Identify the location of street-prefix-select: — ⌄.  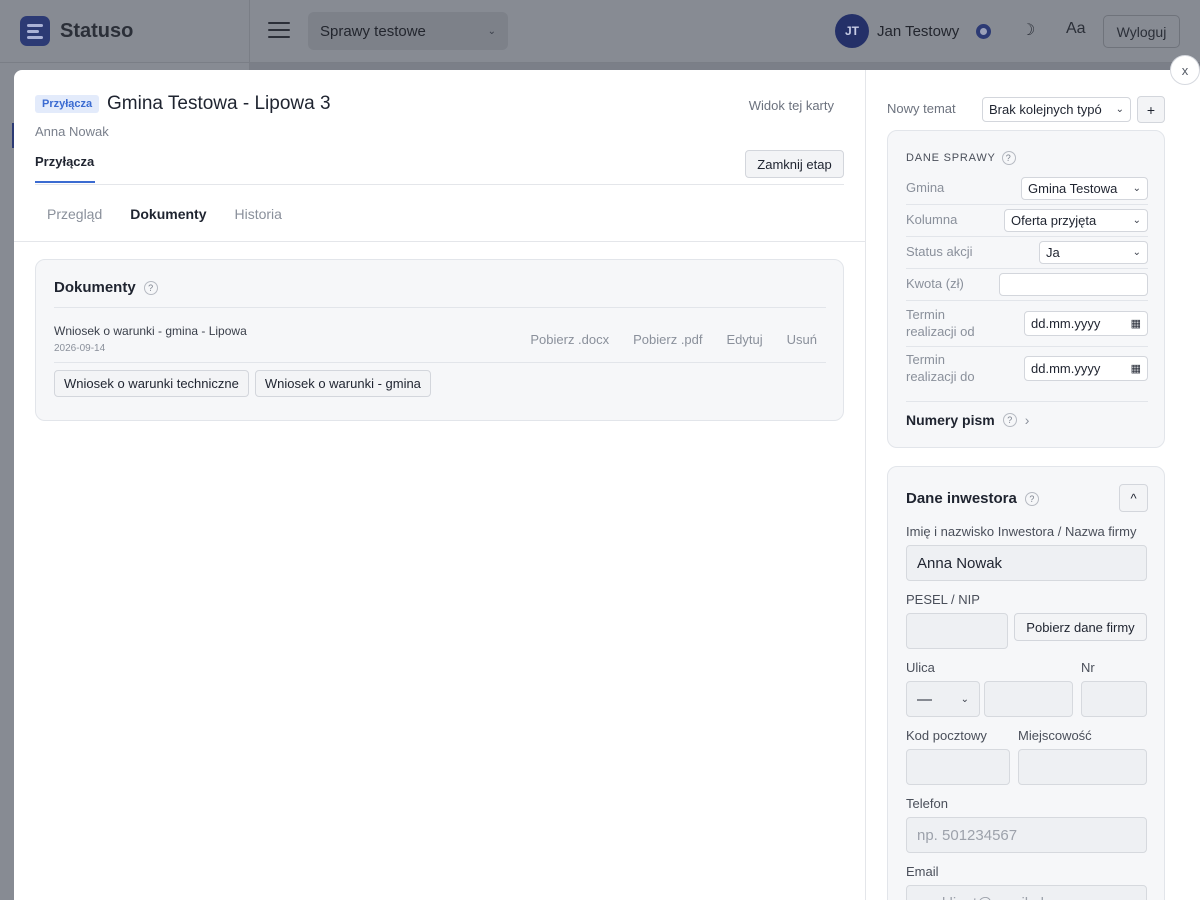
(943, 699).